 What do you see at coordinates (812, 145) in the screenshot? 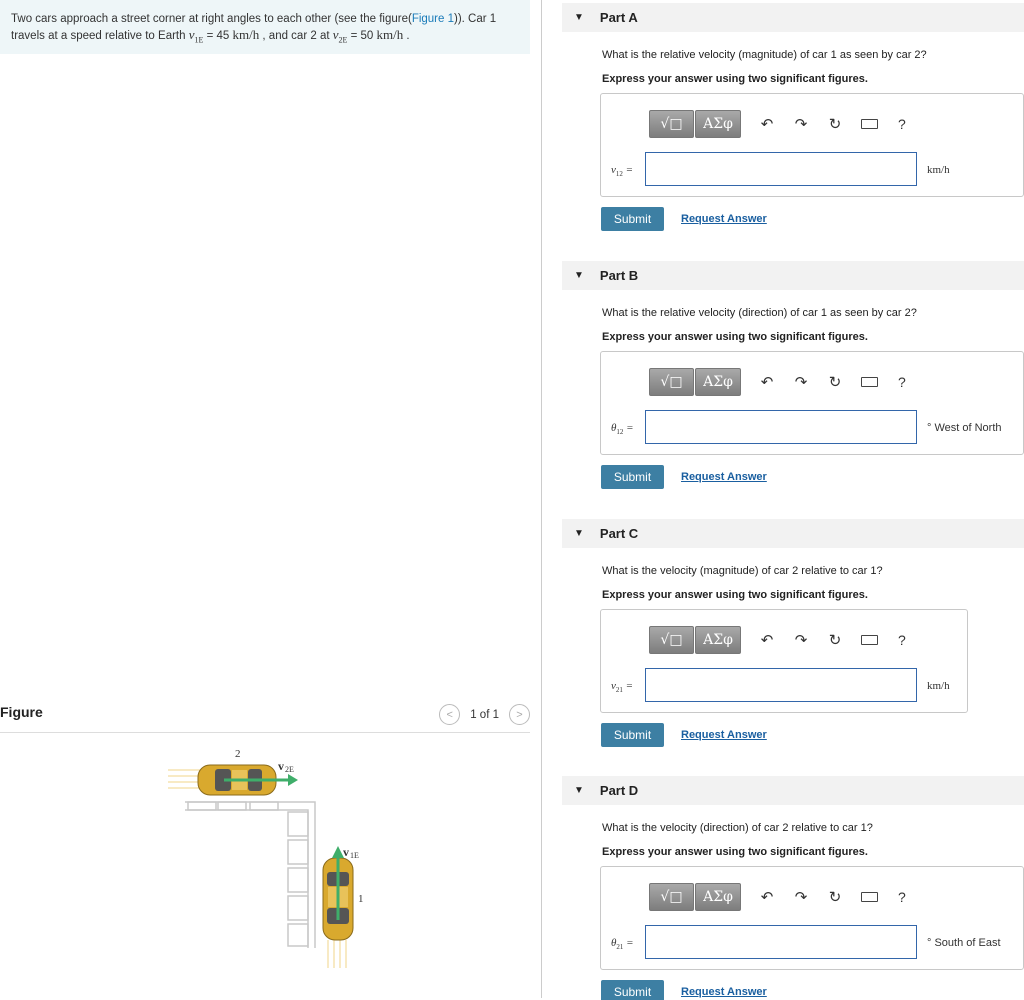
I see `answer-box: √□ ΑΣφ ↶ ↷ ↻ ? v12 = km/h` at bounding box center [812, 145].